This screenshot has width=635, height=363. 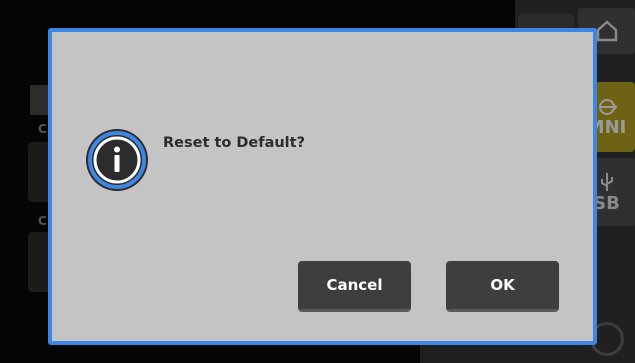 What do you see at coordinates (354, 286) in the screenshot?
I see `cancel-button: Cancel` at bounding box center [354, 286].